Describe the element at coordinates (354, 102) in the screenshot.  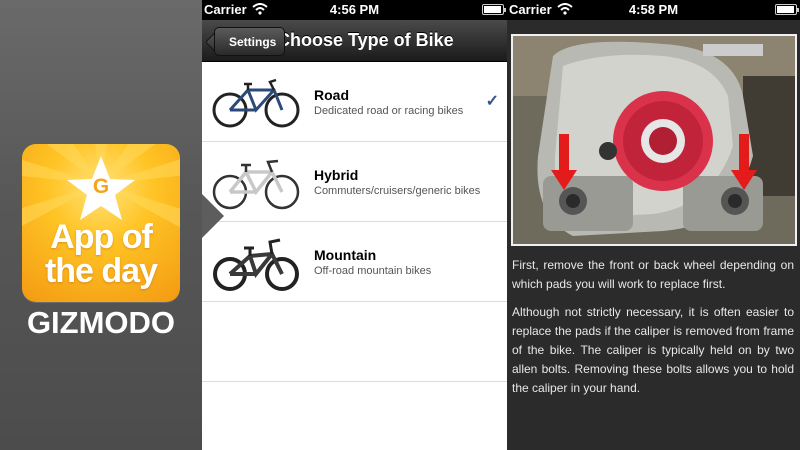
I see `bike-option-road: Road Dedicated road or racing bikes ✓` at that location.